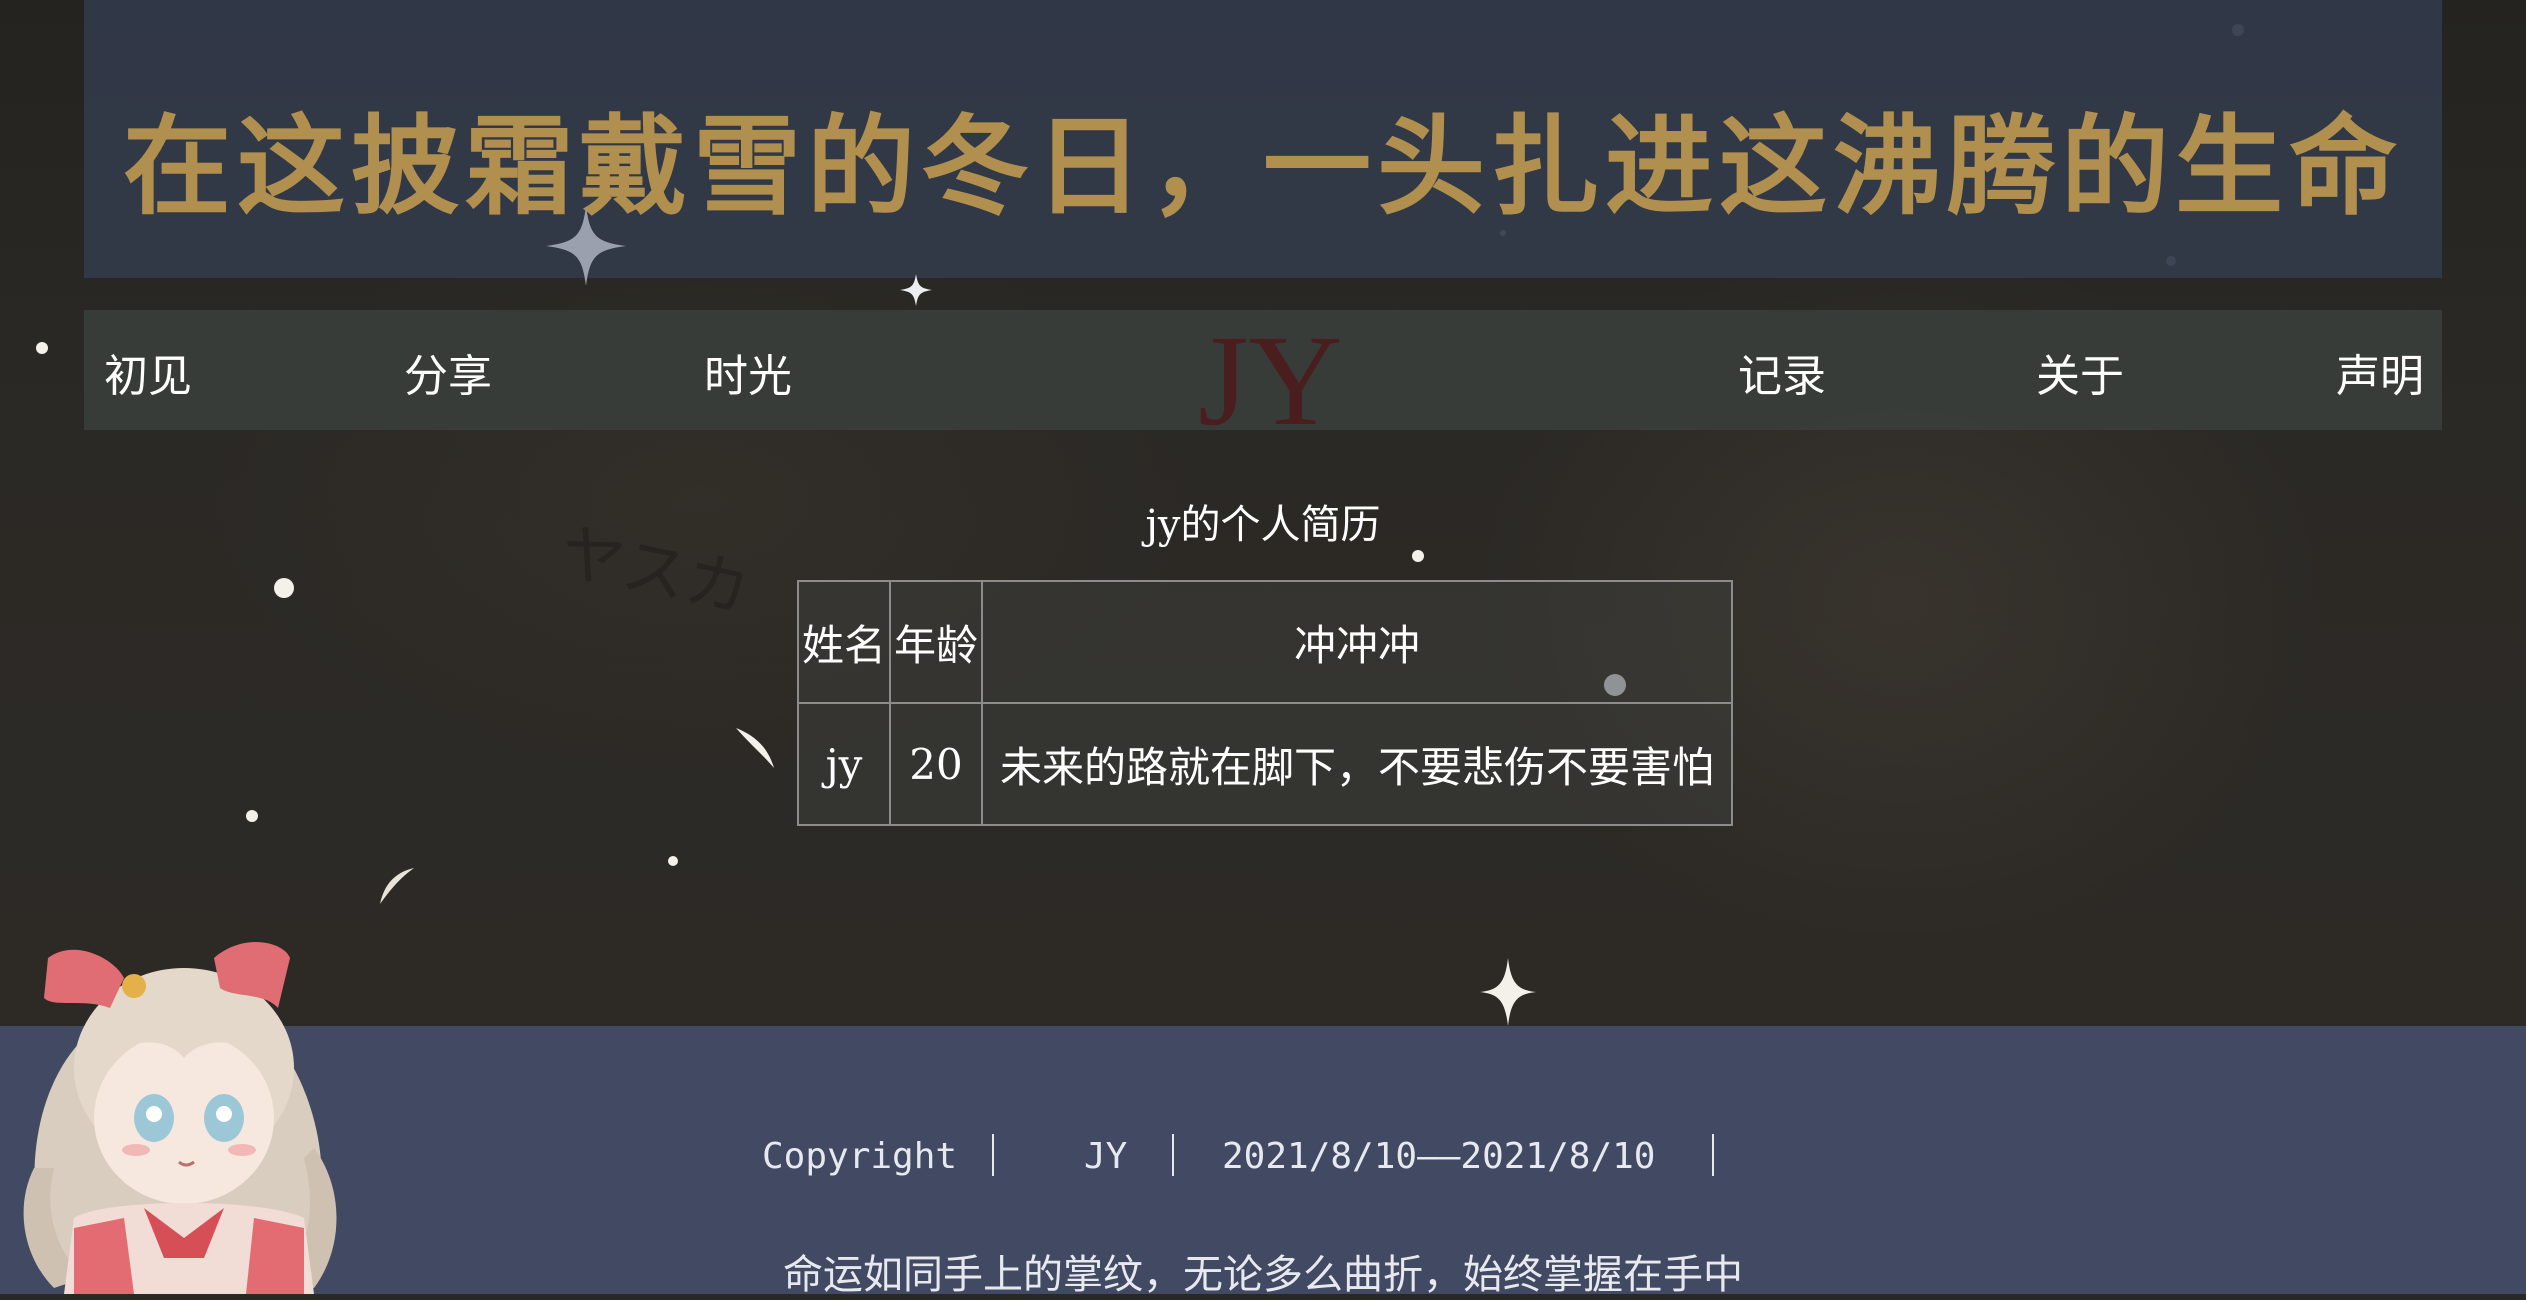 This screenshot has height=1300, width=2526. What do you see at coordinates (936, 642) in the screenshot?
I see `header-cell-age: 年龄` at bounding box center [936, 642].